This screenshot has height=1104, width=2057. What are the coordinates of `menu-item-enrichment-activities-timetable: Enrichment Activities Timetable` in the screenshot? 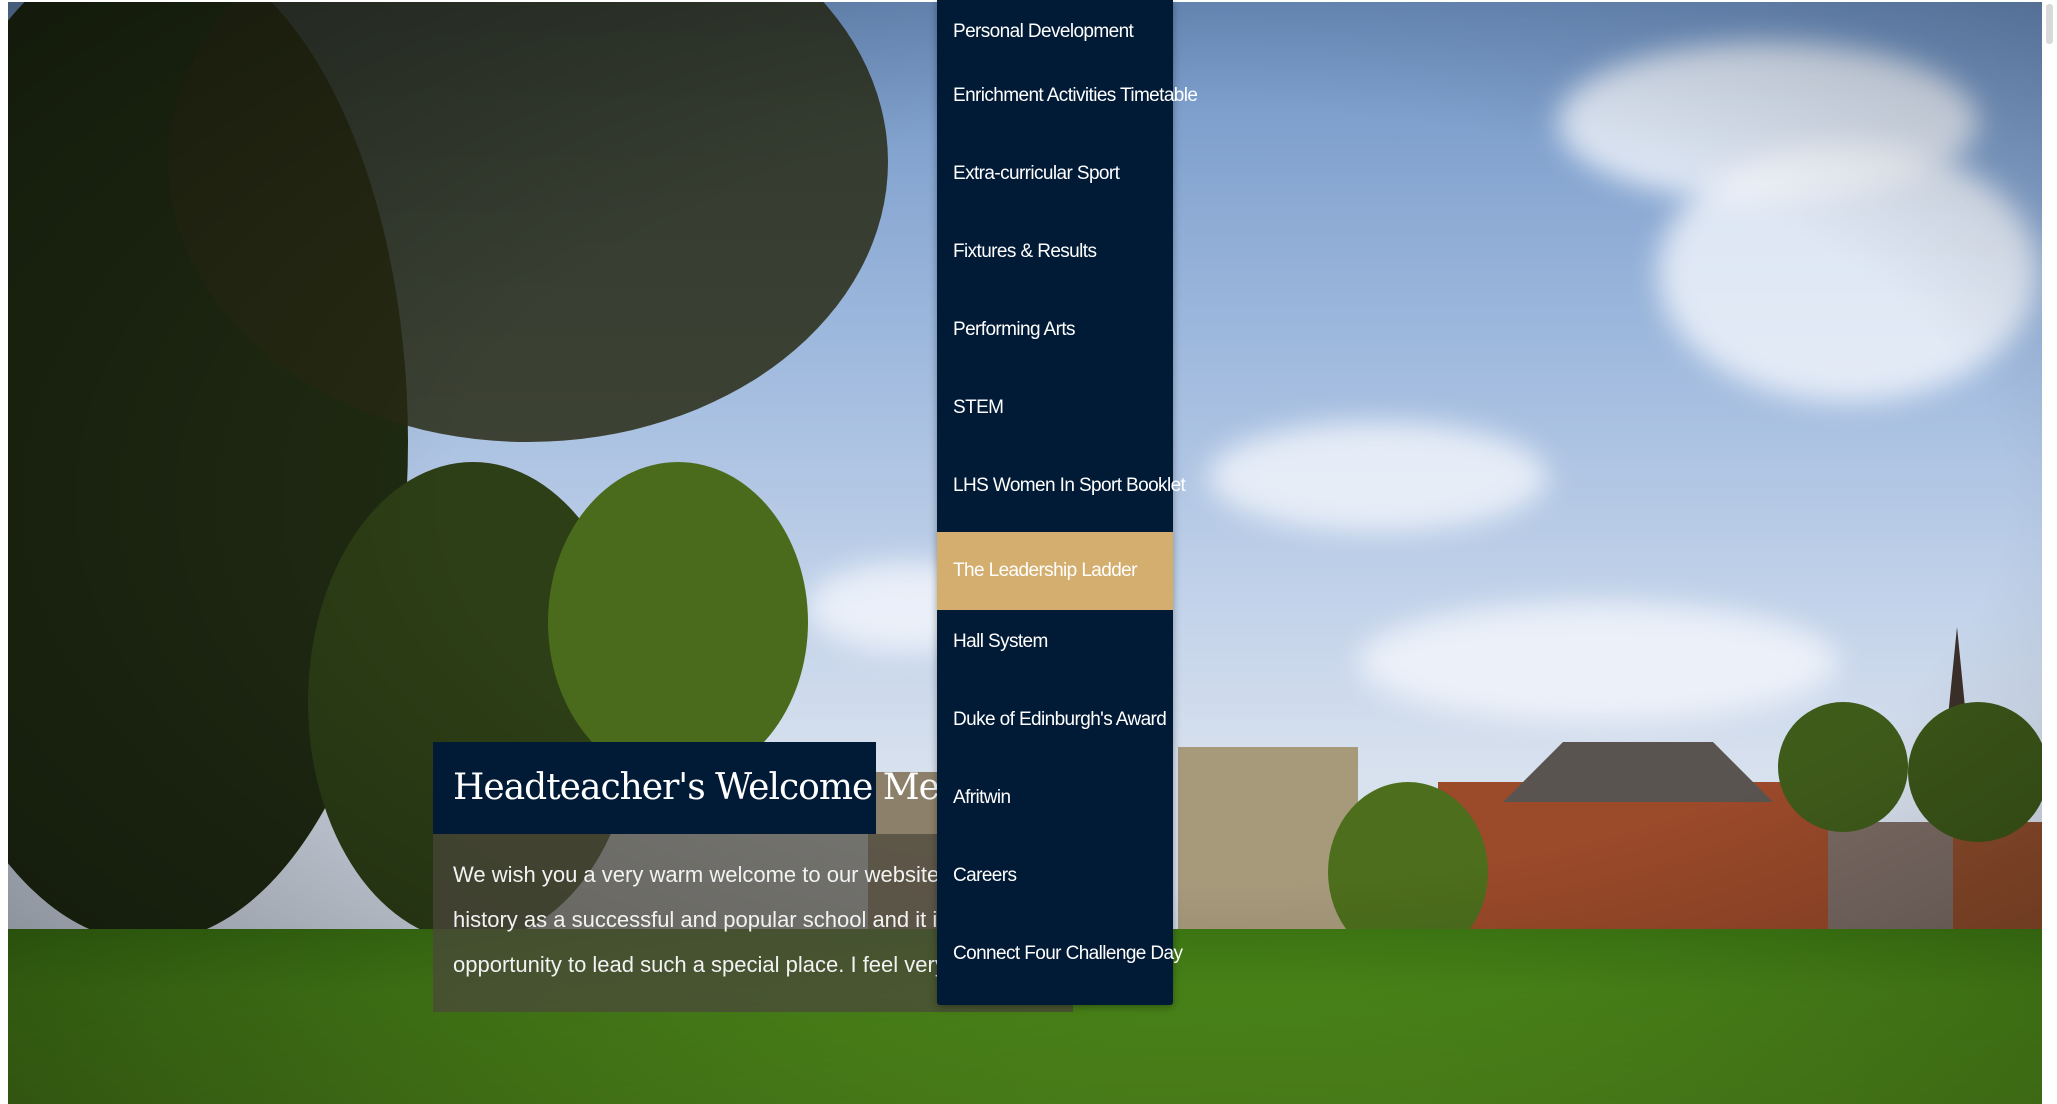 It's located at (1067, 103).